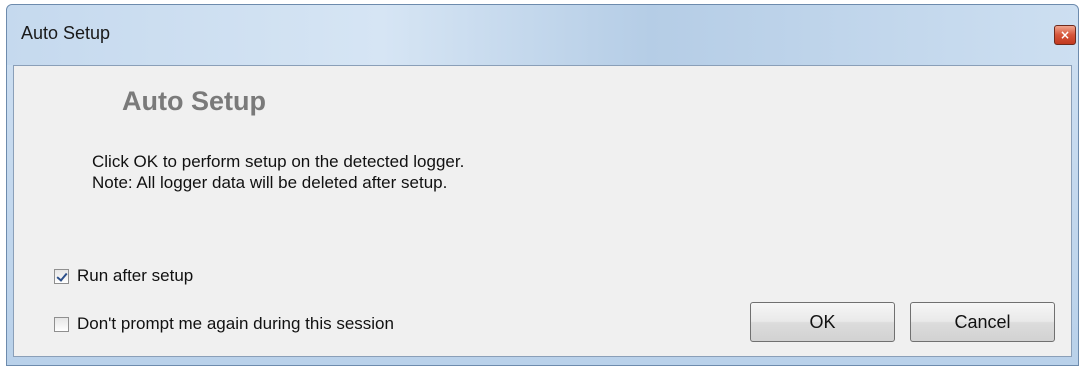 Image resolution: width=1083 pixels, height=372 pixels. I want to click on window-title: Auto Setup, so click(66, 33).